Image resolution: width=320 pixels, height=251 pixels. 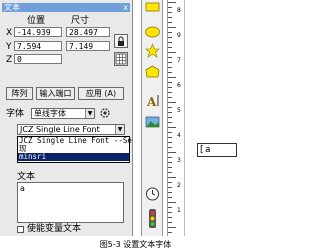 I want to click on font-type-select: 单线字体 ▼, so click(x=63, y=113).